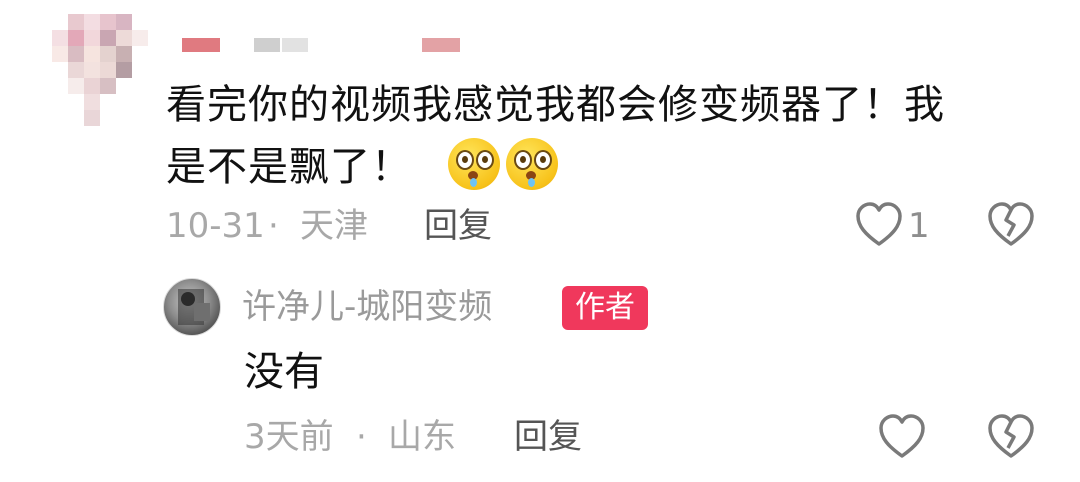 The height and width of the screenshot is (482, 1080). What do you see at coordinates (284, 372) in the screenshot?
I see `reply-body: 没有` at bounding box center [284, 372].